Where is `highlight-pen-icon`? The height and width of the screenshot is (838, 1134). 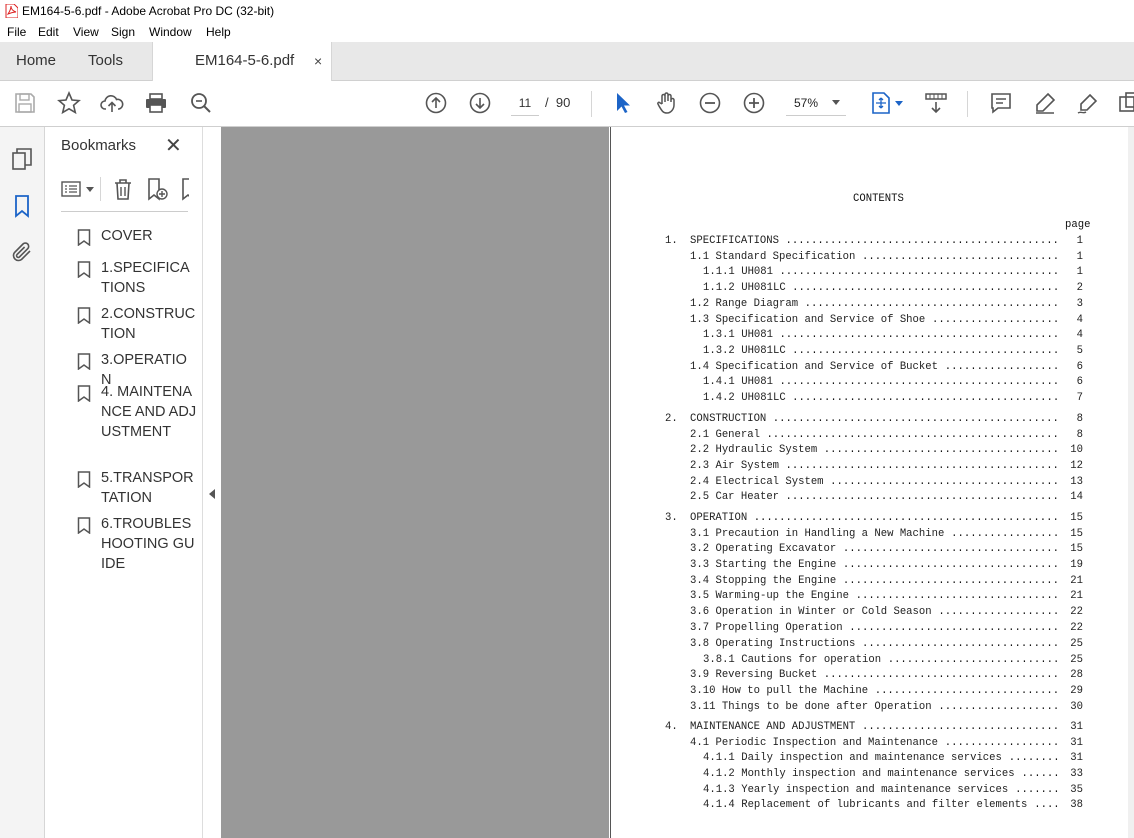 highlight-pen-icon is located at coordinates (1045, 103).